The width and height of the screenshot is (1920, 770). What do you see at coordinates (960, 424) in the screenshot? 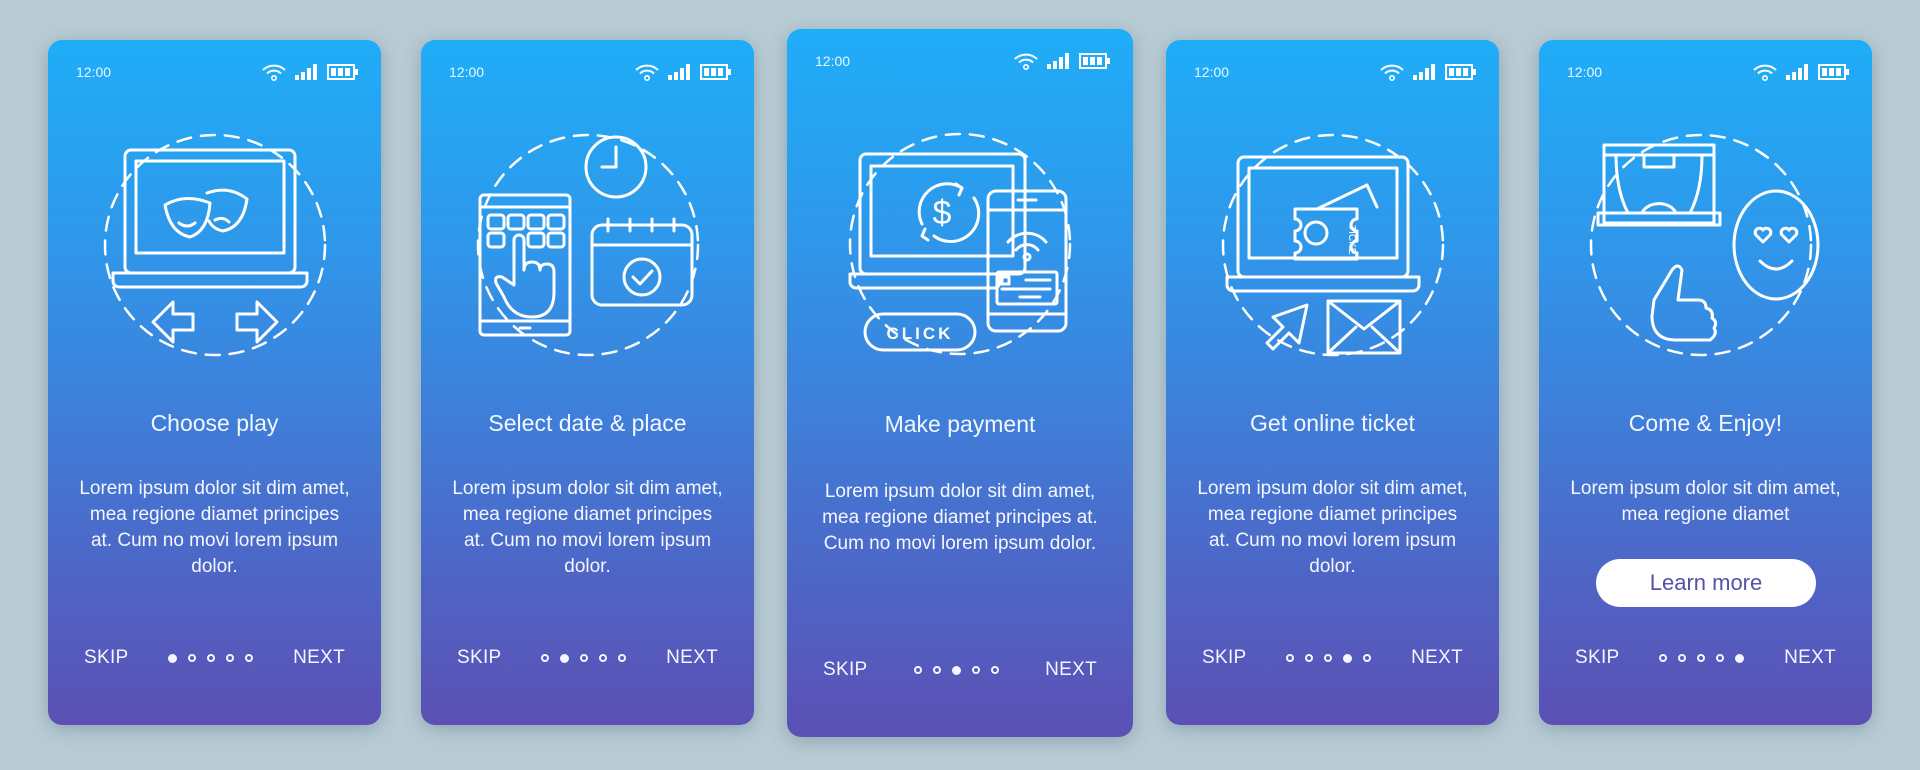
I see `screen-title: Make payment` at bounding box center [960, 424].